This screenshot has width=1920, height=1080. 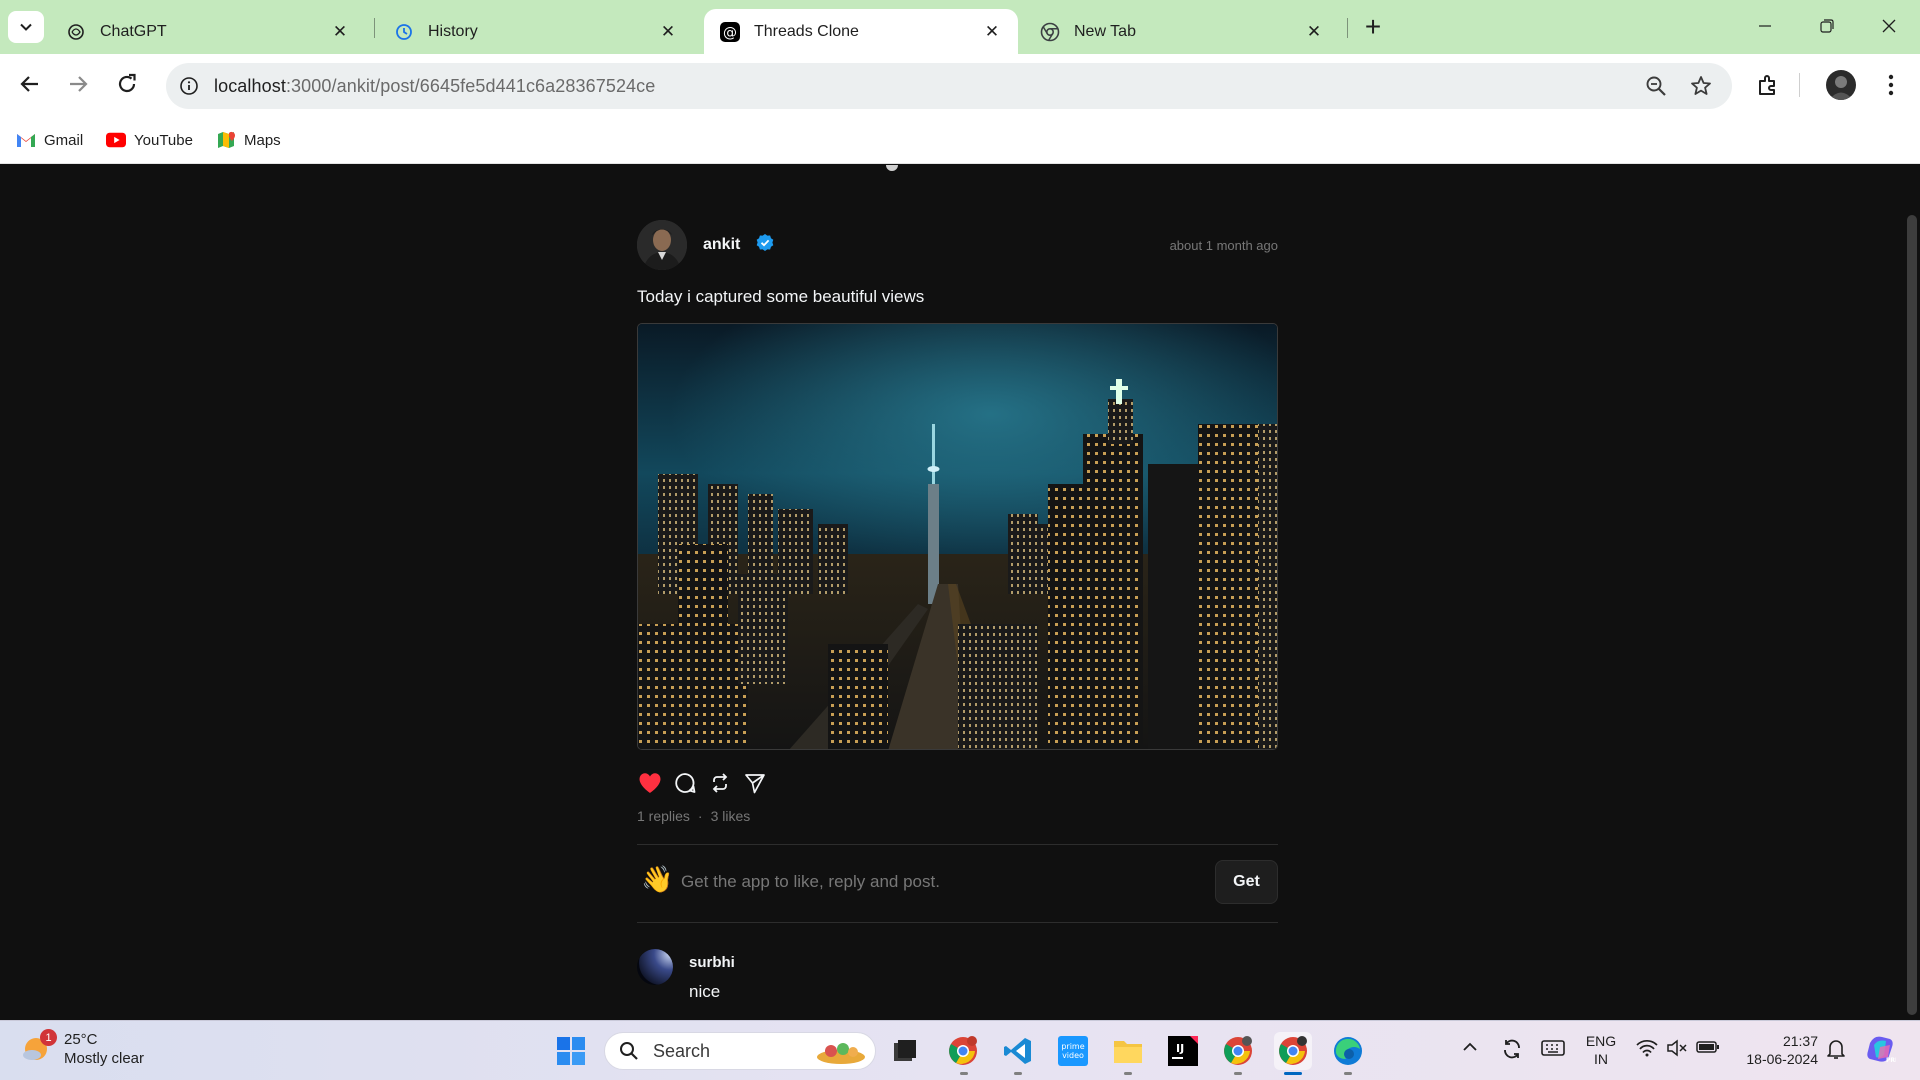 I want to click on reply-username: surbhi, so click(x=712, y=962).